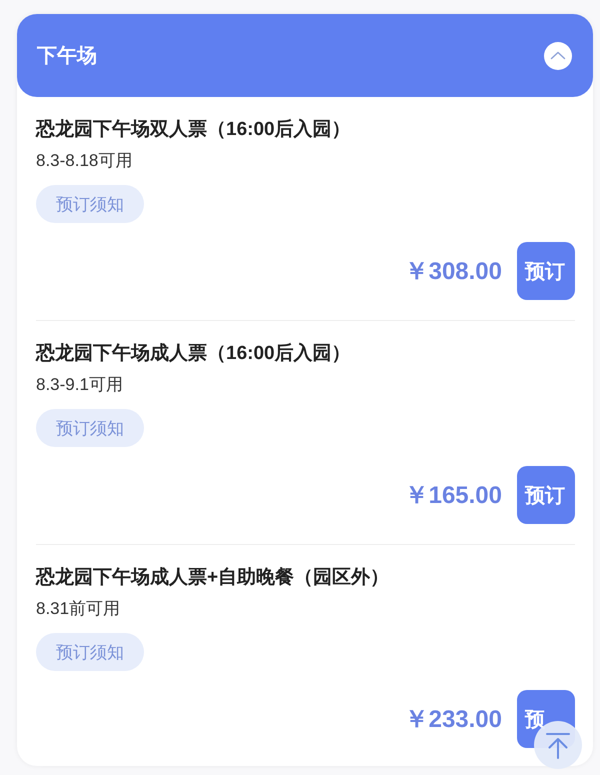 This screenshot has width=600, height=775. I want to click on chevron-up-icon, so click(558, 56).